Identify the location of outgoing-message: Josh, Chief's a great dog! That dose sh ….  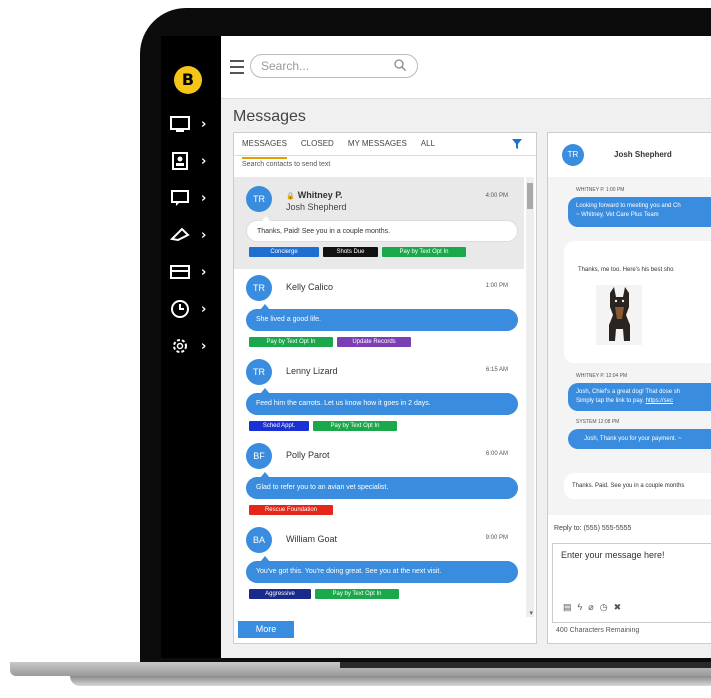
(639, 397).